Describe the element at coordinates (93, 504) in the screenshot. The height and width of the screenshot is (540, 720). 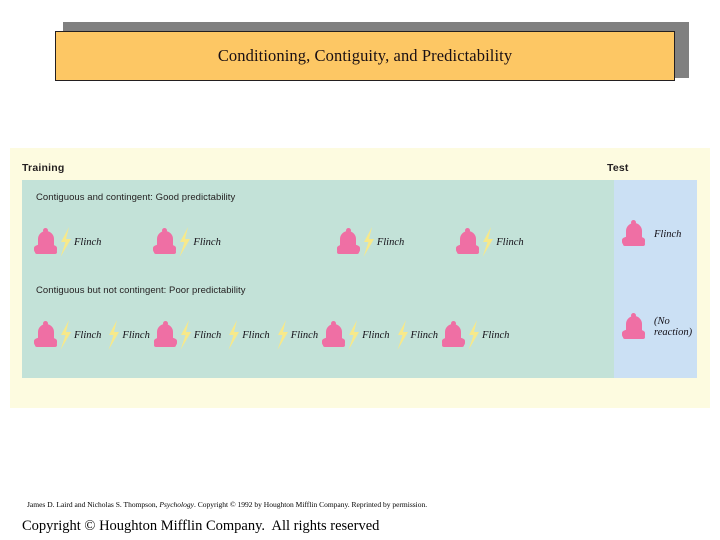
I see `citation-authors: James D. Laird and Nicholas S. Thompson,` at that location.